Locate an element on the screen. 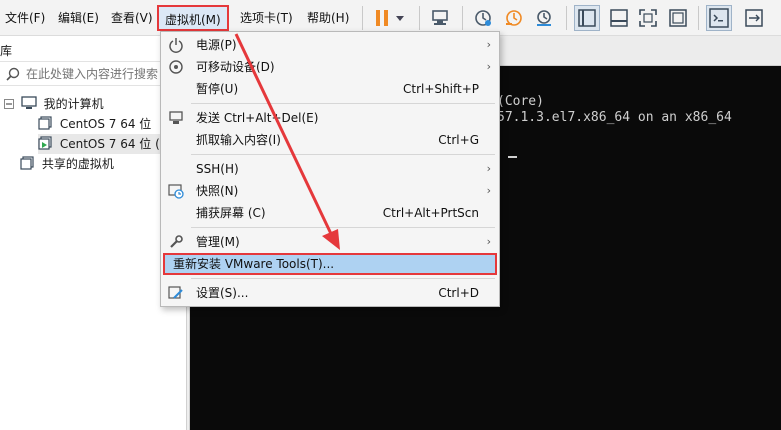  shortcut-label: Ctrl+Alt+PrtScn is located at coordinates (430, 213).